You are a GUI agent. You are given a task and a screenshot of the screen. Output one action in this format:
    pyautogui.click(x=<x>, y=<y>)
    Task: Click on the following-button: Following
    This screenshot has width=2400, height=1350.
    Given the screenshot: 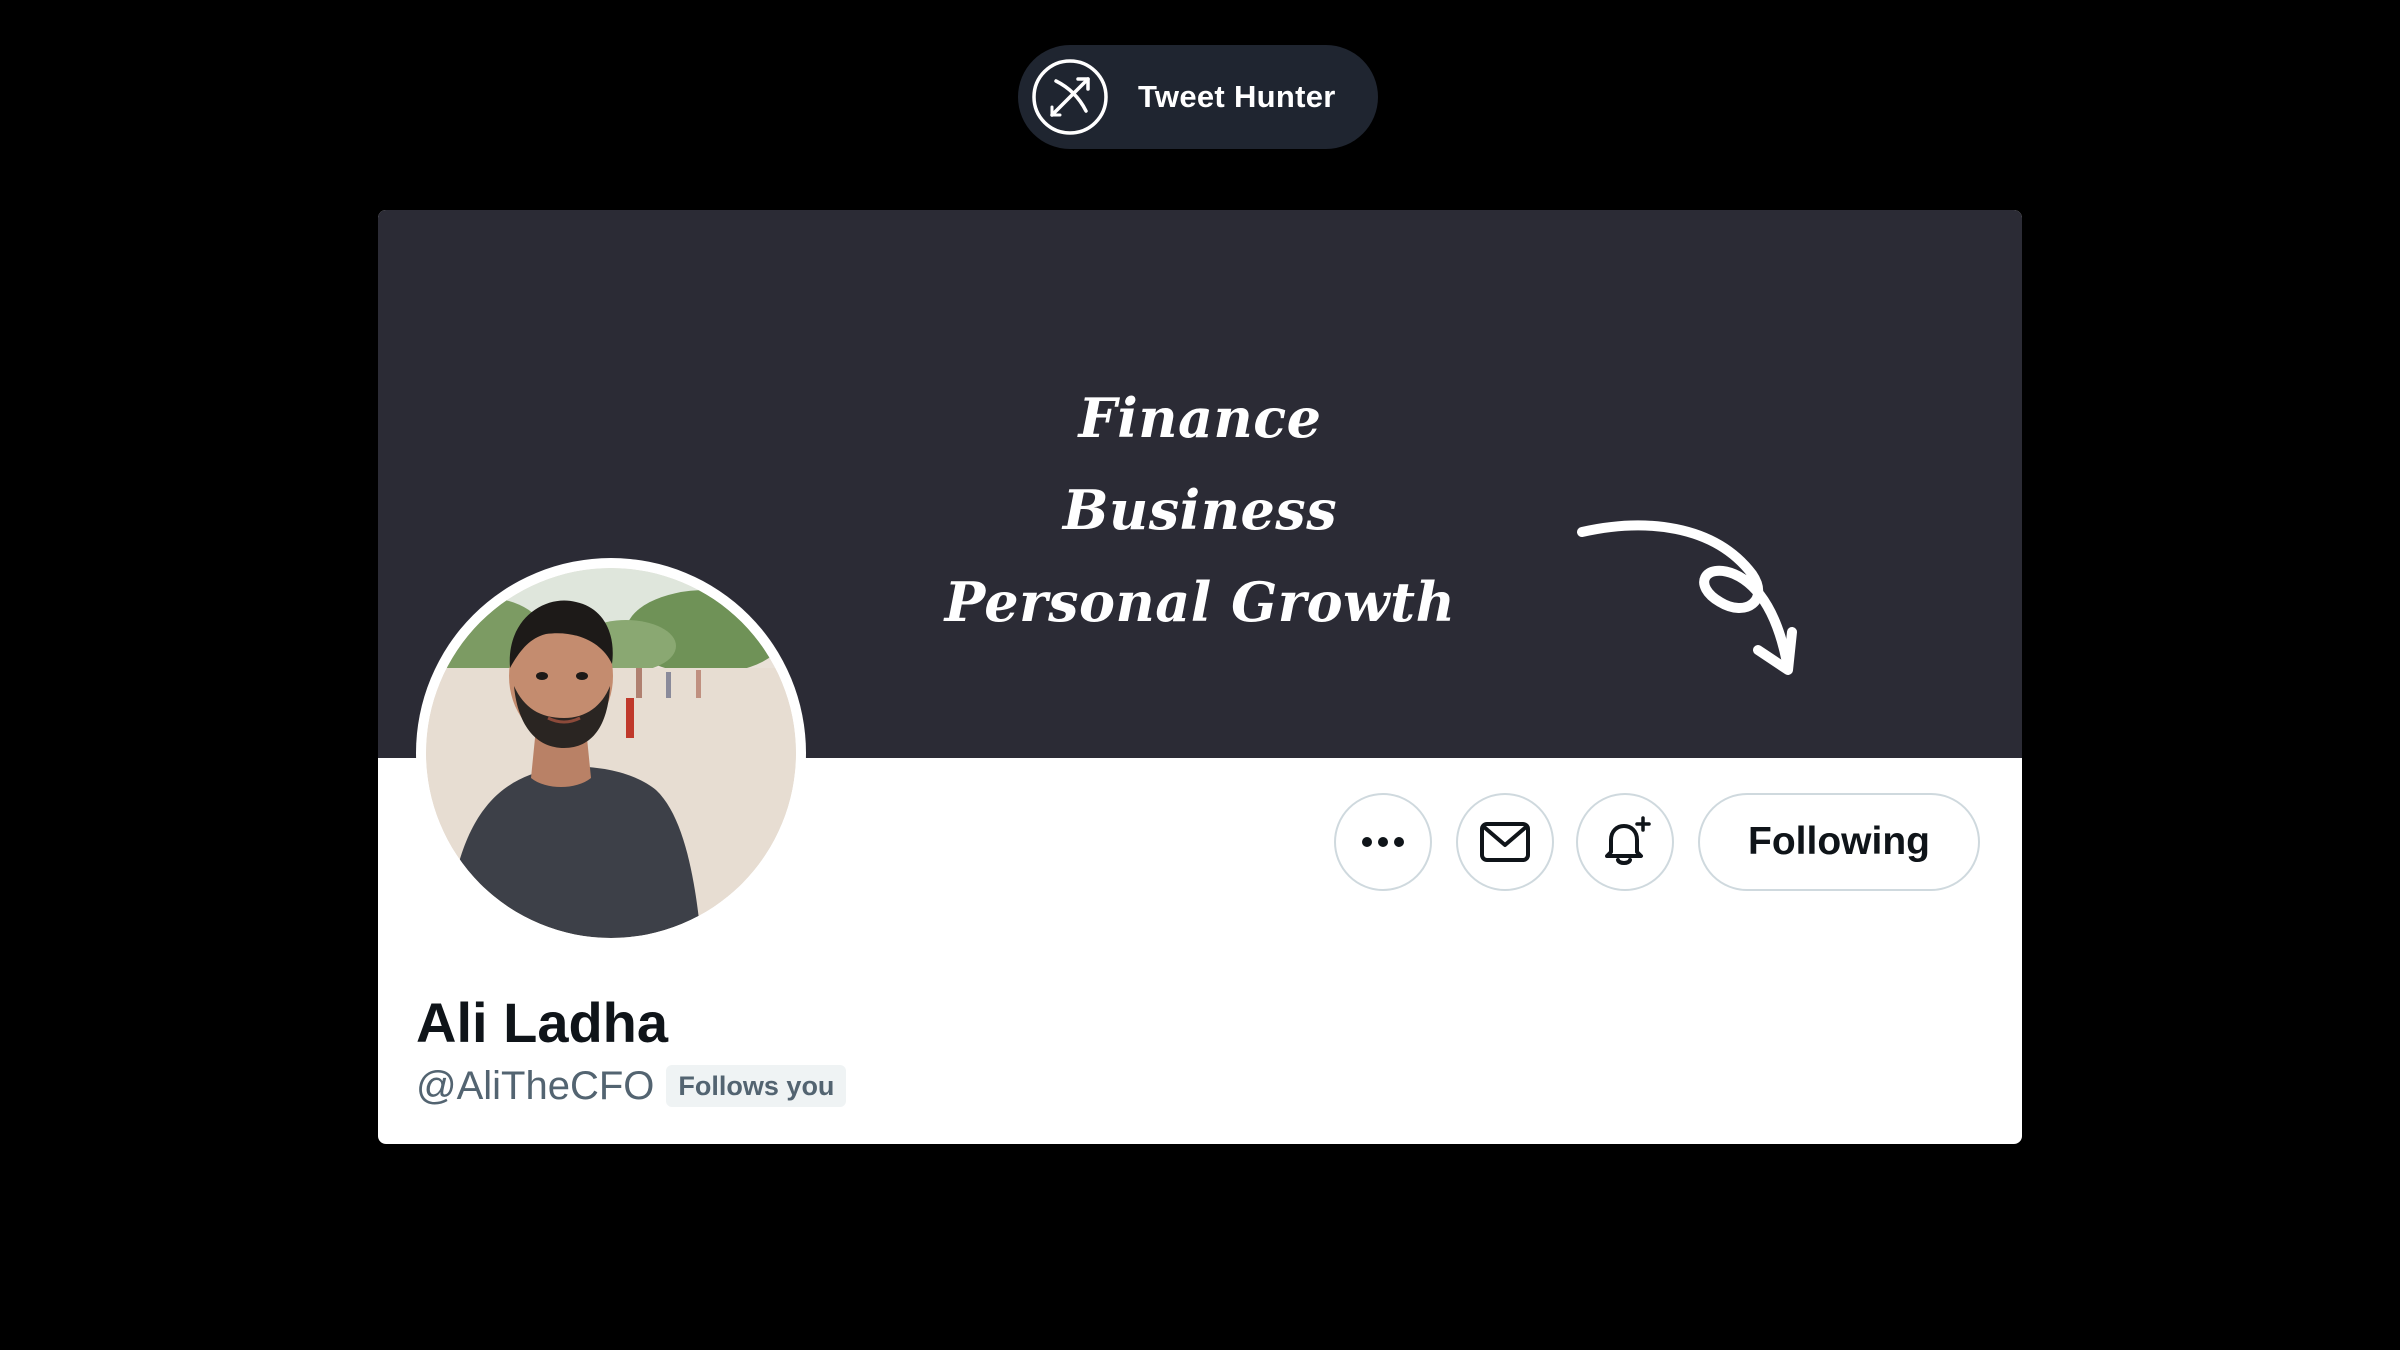 What is the action you would take?
    pyautogui.click(x=1839, y=842)
    